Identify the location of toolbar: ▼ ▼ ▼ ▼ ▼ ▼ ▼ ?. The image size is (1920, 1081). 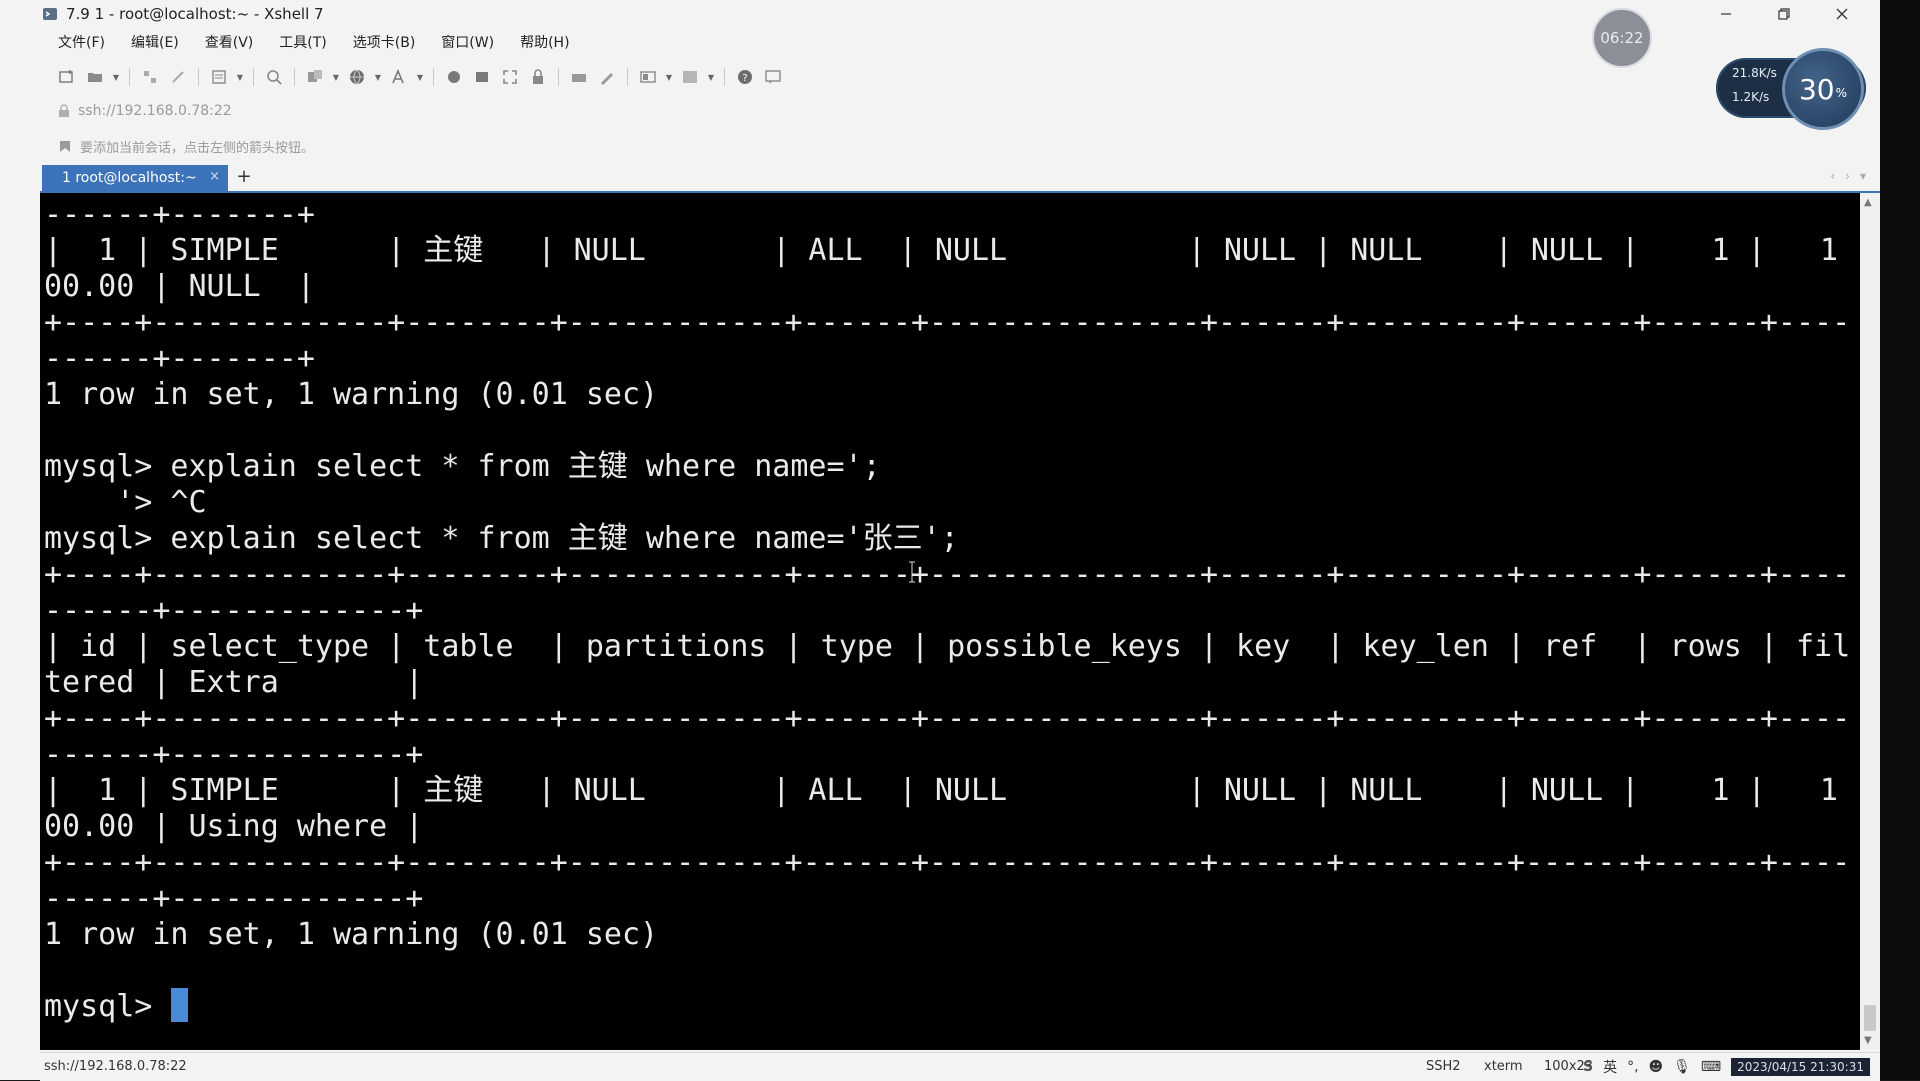
(420, 77).